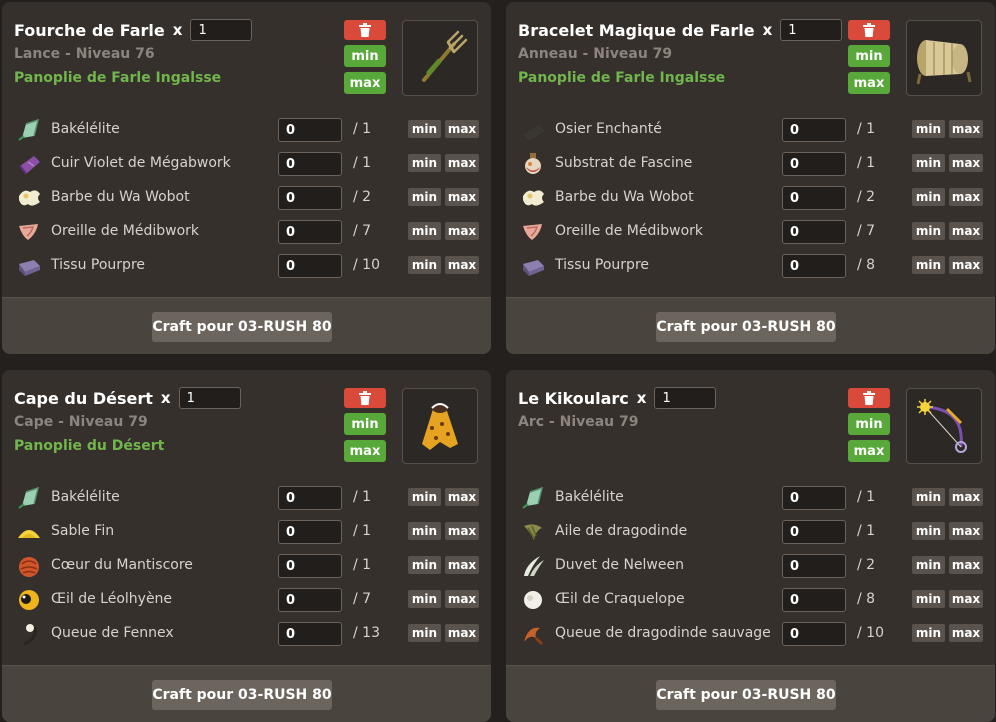 The image size is (996, 722). Describe the element at coordinates (29, 129) in the screenshot. I see `bakelelite-icon` at that location.